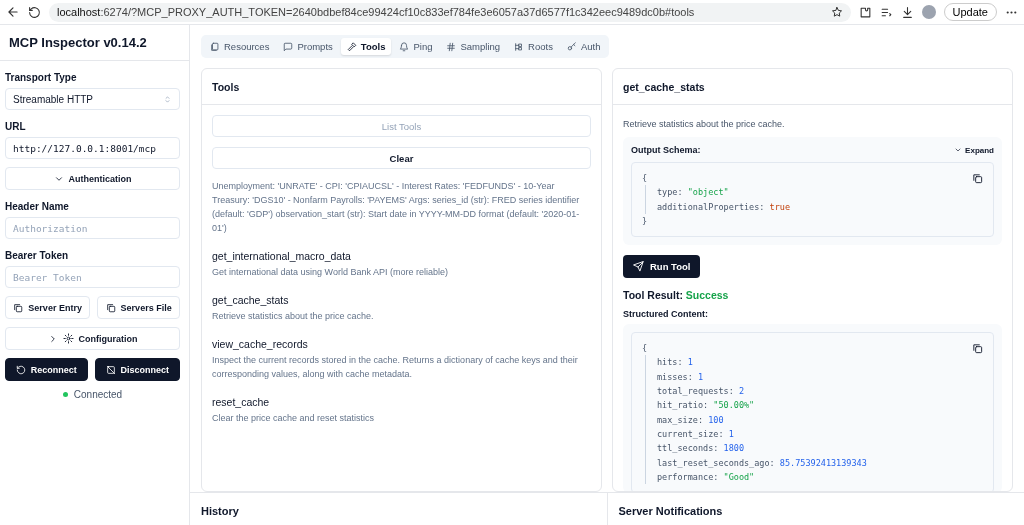  What do you see at coordinates (533, 46) in the screenshot?
I see `tab: Roots` at bounding box center [533, 46].